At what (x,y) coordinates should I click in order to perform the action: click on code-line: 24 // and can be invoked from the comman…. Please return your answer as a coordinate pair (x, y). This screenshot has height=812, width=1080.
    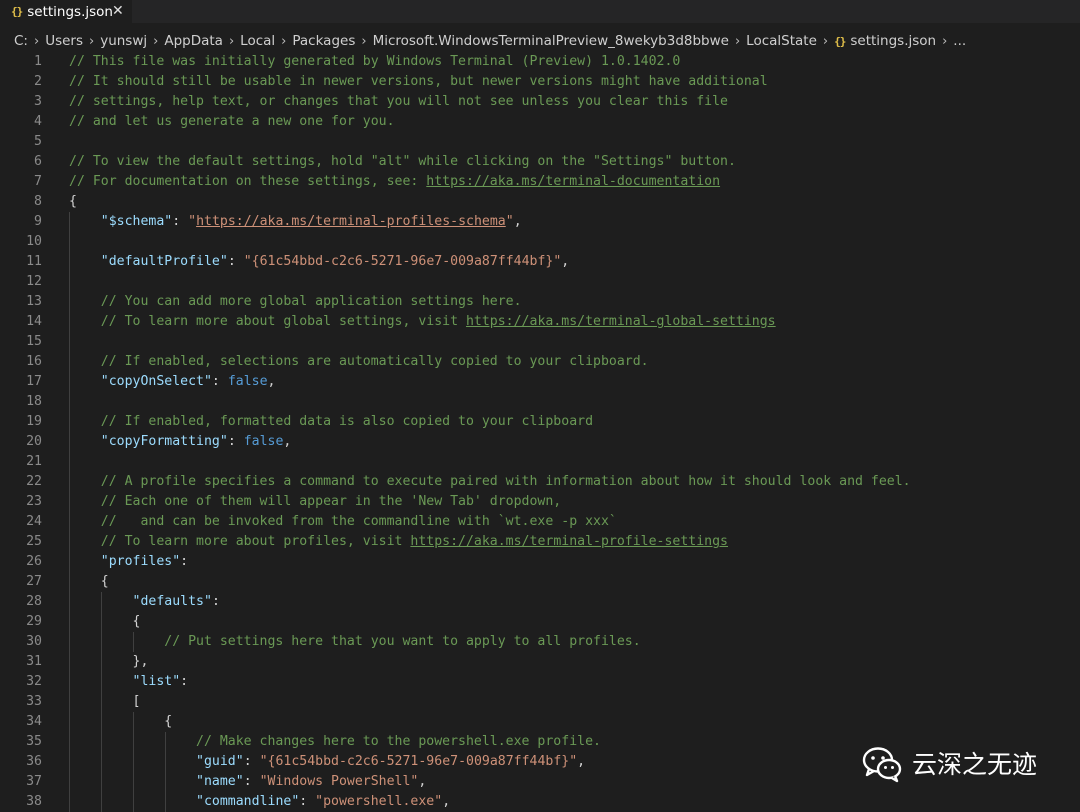
    Looking at the image, I should click on (540, 522).